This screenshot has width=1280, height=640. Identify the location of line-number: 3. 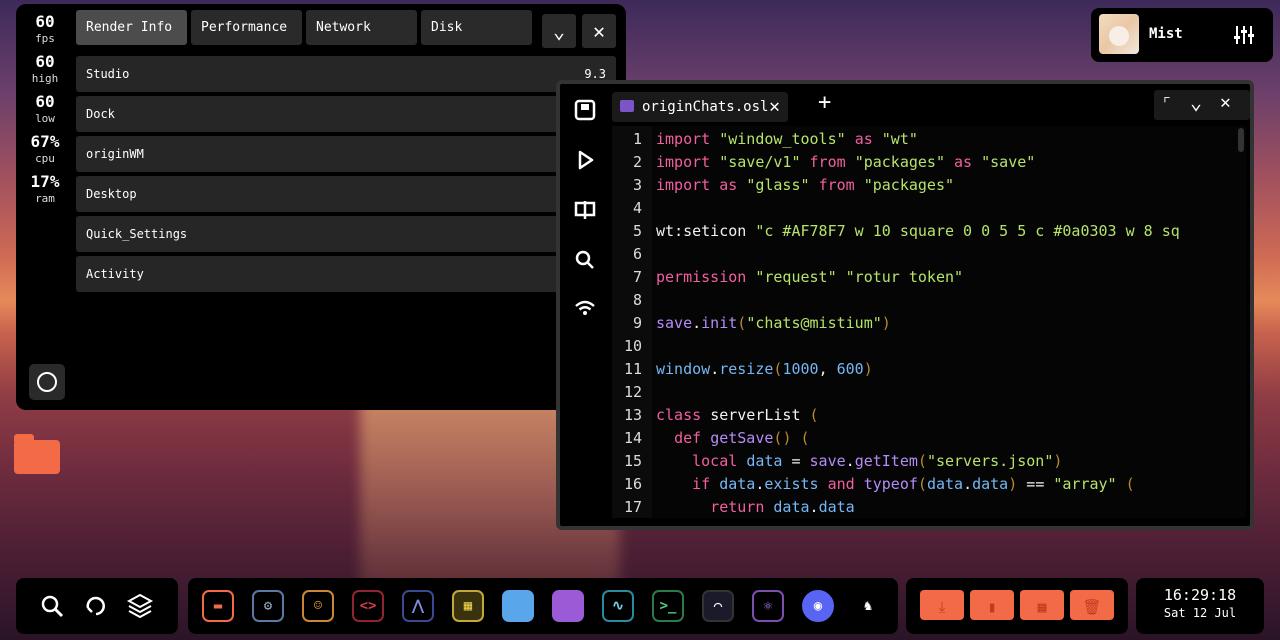
(637, 185).